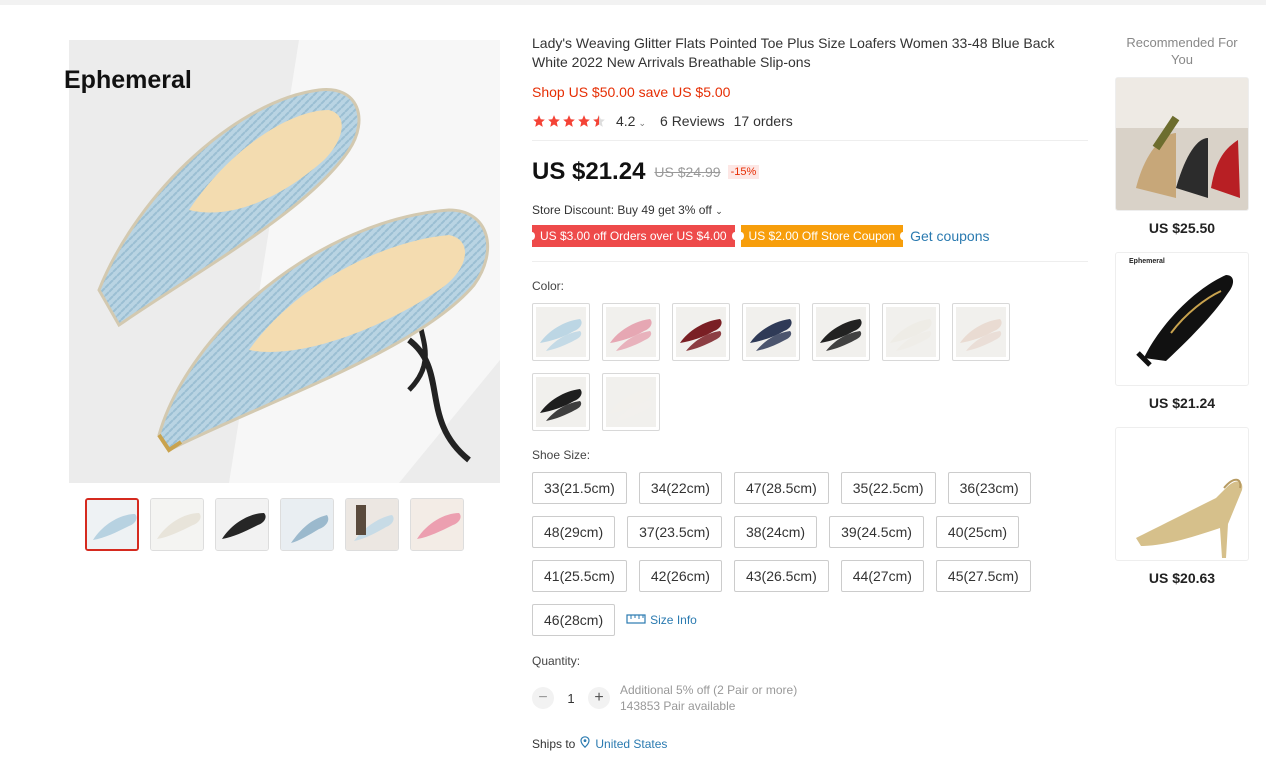  I want to click on coupon-store: US $2.00 Off Store Coupon, so click(821, 236).